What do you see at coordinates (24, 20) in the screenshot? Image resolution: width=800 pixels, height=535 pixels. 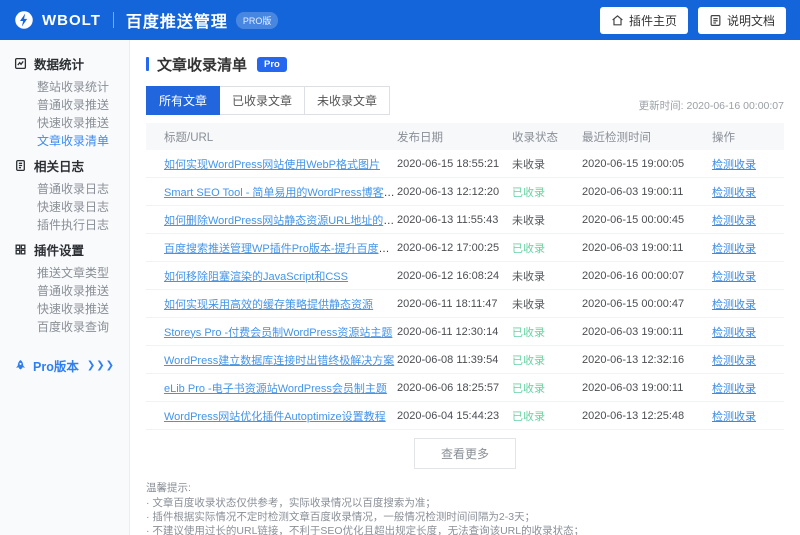 I see `bolt-logo-icon` at bounding box center [24, 20].